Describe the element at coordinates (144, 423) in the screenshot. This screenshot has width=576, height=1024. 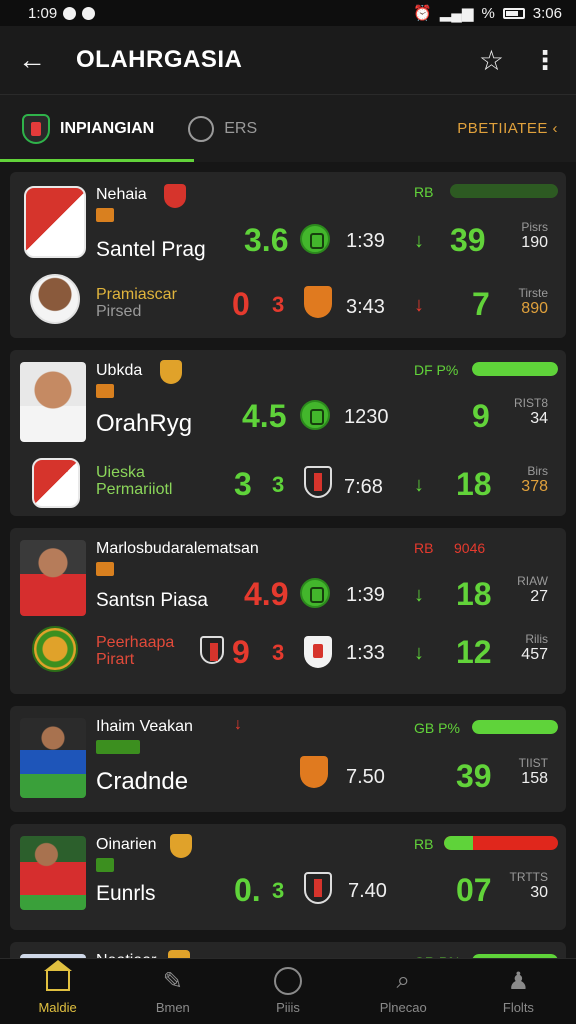
I see `team-name: OrahRyg` at that location.